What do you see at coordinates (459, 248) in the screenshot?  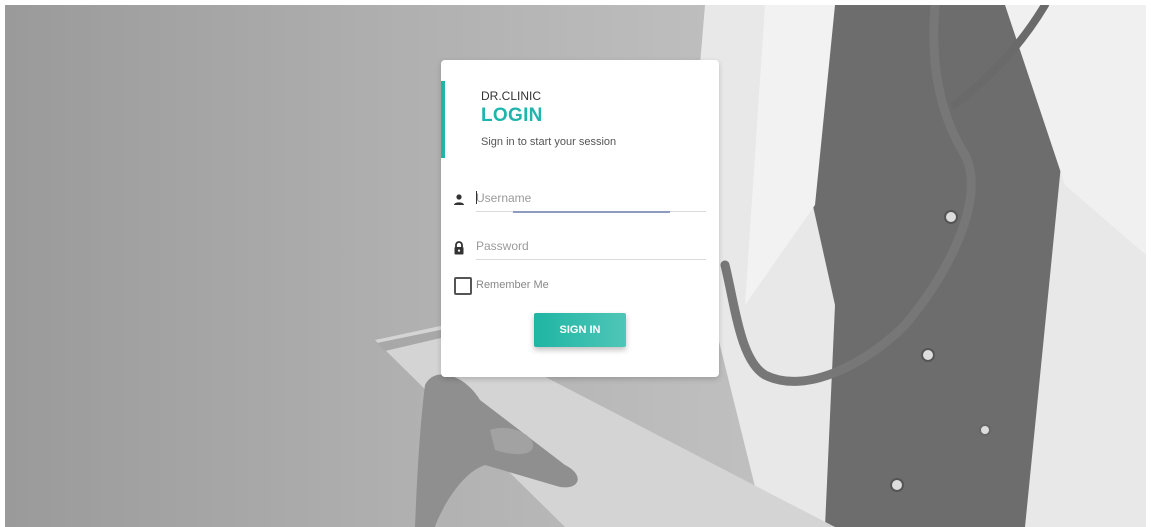 I see `lock-icon` at bounding box center [459, 248].